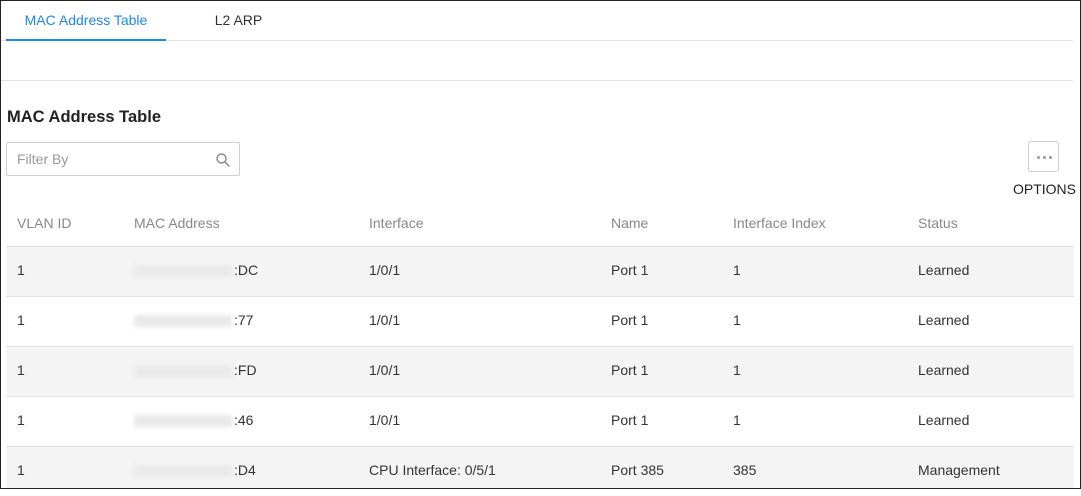 Image resolution: width=1081 pixels, height=496 pixels. What do you see at coordinates (177, 223) in the screenshot?
I see `column-header-mac-address: MAC Address` at bounding box center [177, 223].